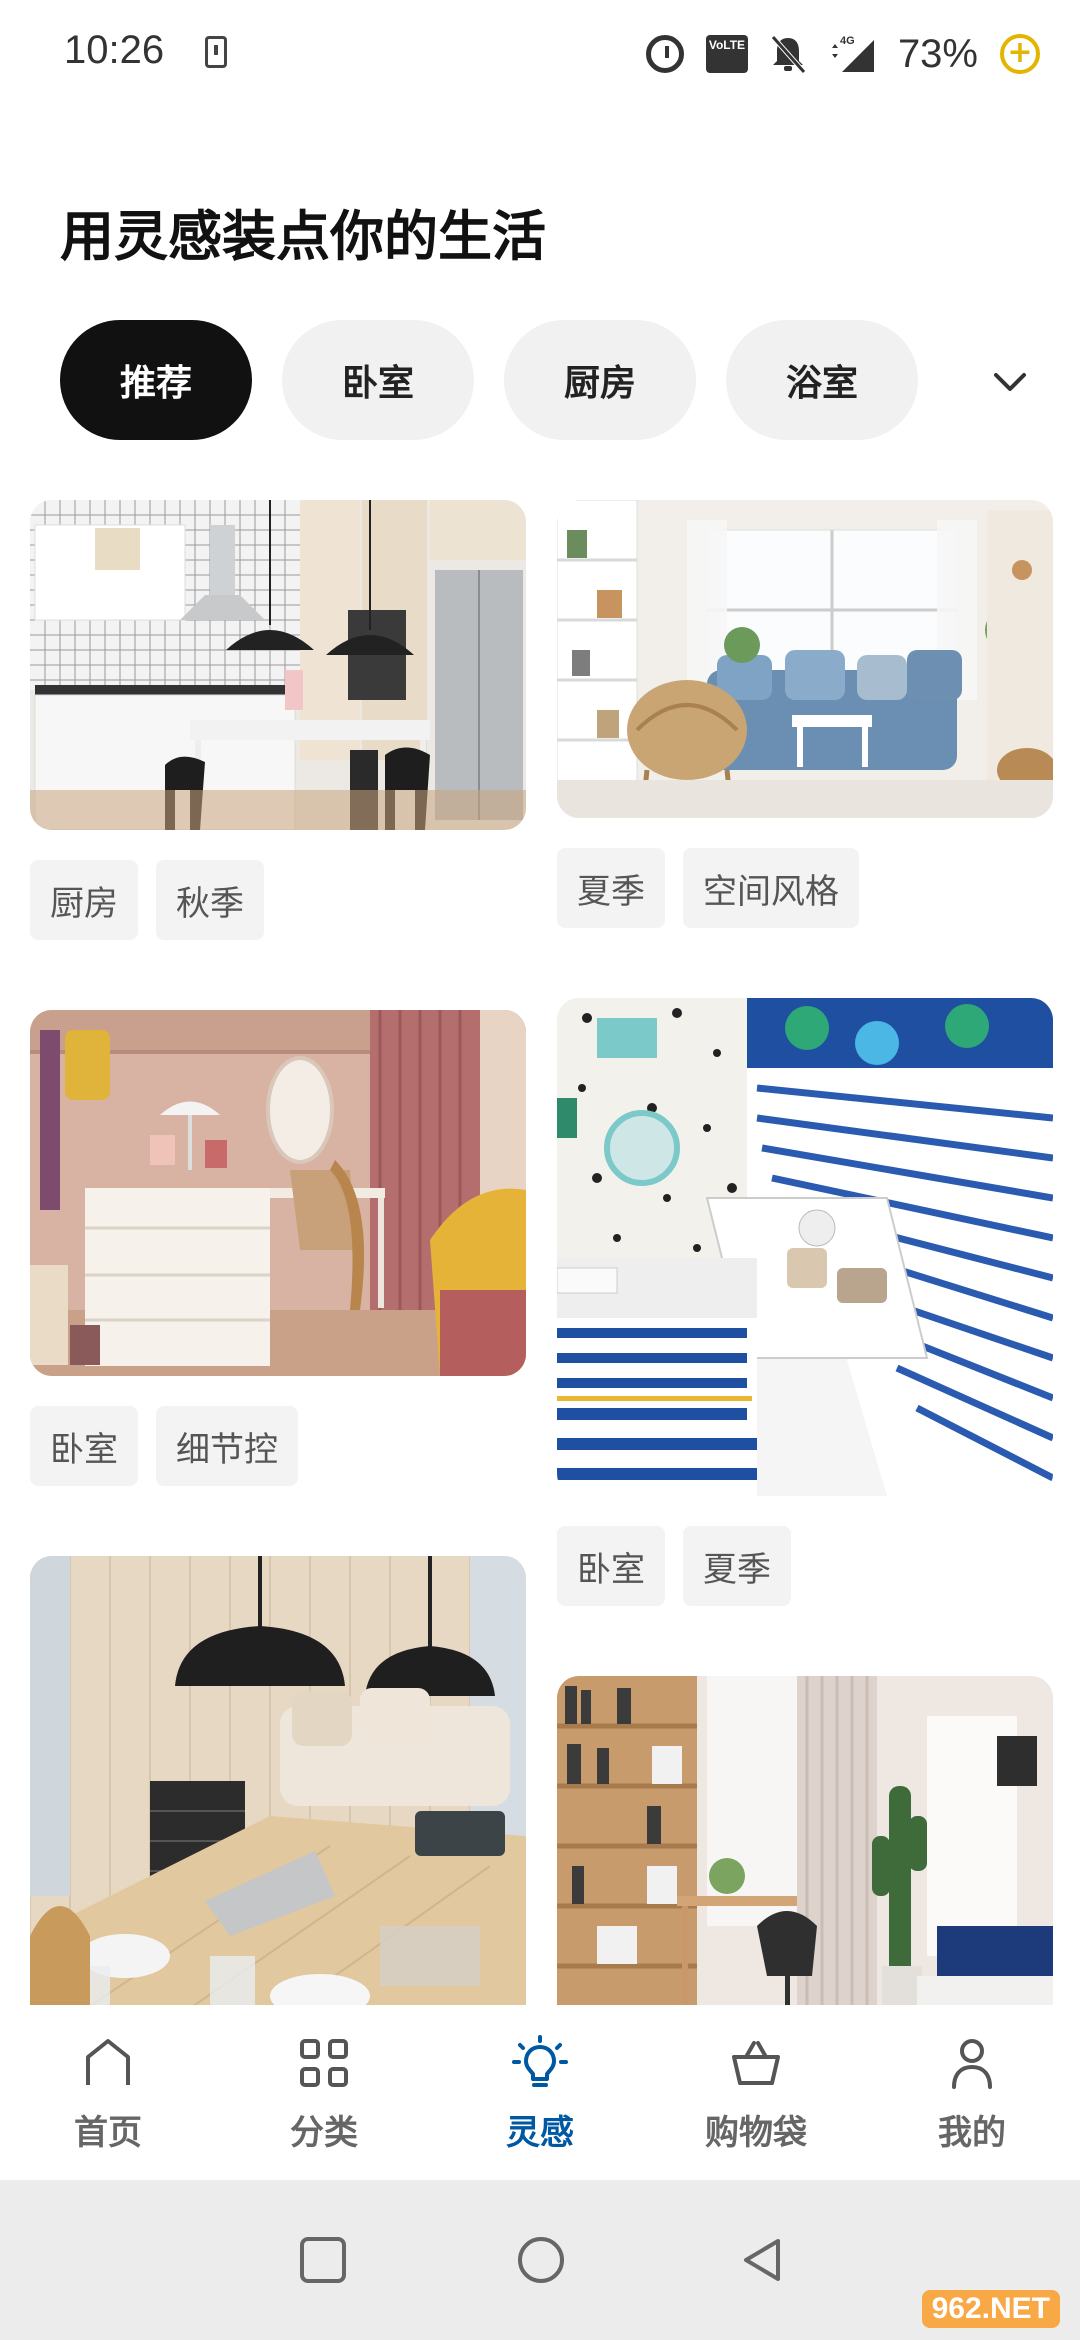 This screenshot has height=2340, width=1080. Describe the element at coordinates (108, 2092) in the screenshot. I see `nav-home: 首页` at that location.